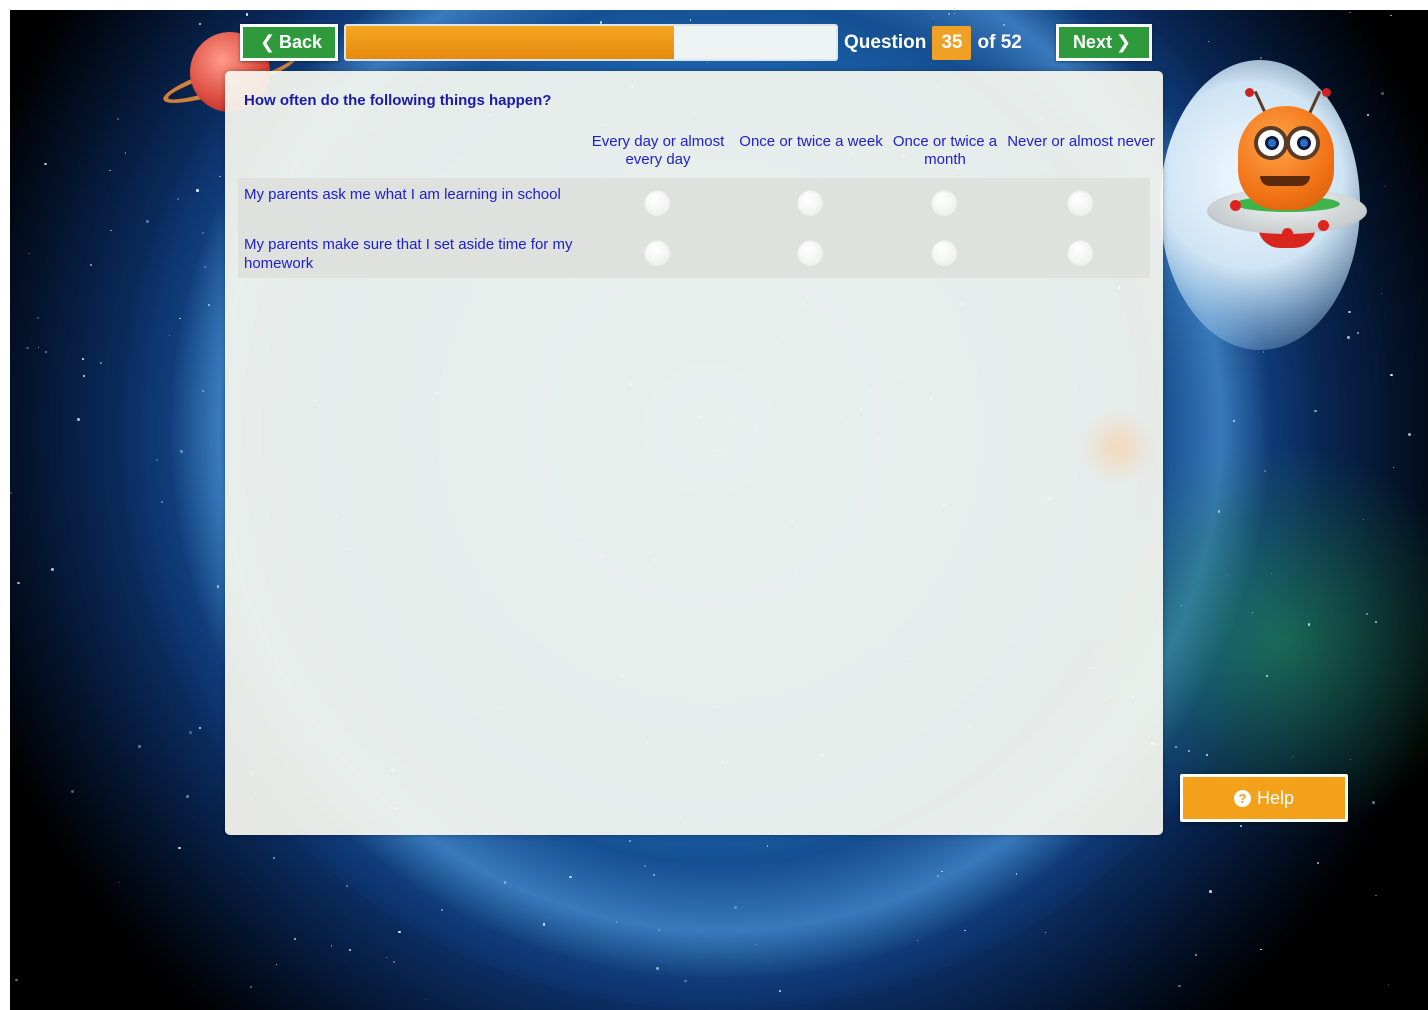 The image size is (1428, 1010). I want to click on back-button-label: Back, so click(301, 42).